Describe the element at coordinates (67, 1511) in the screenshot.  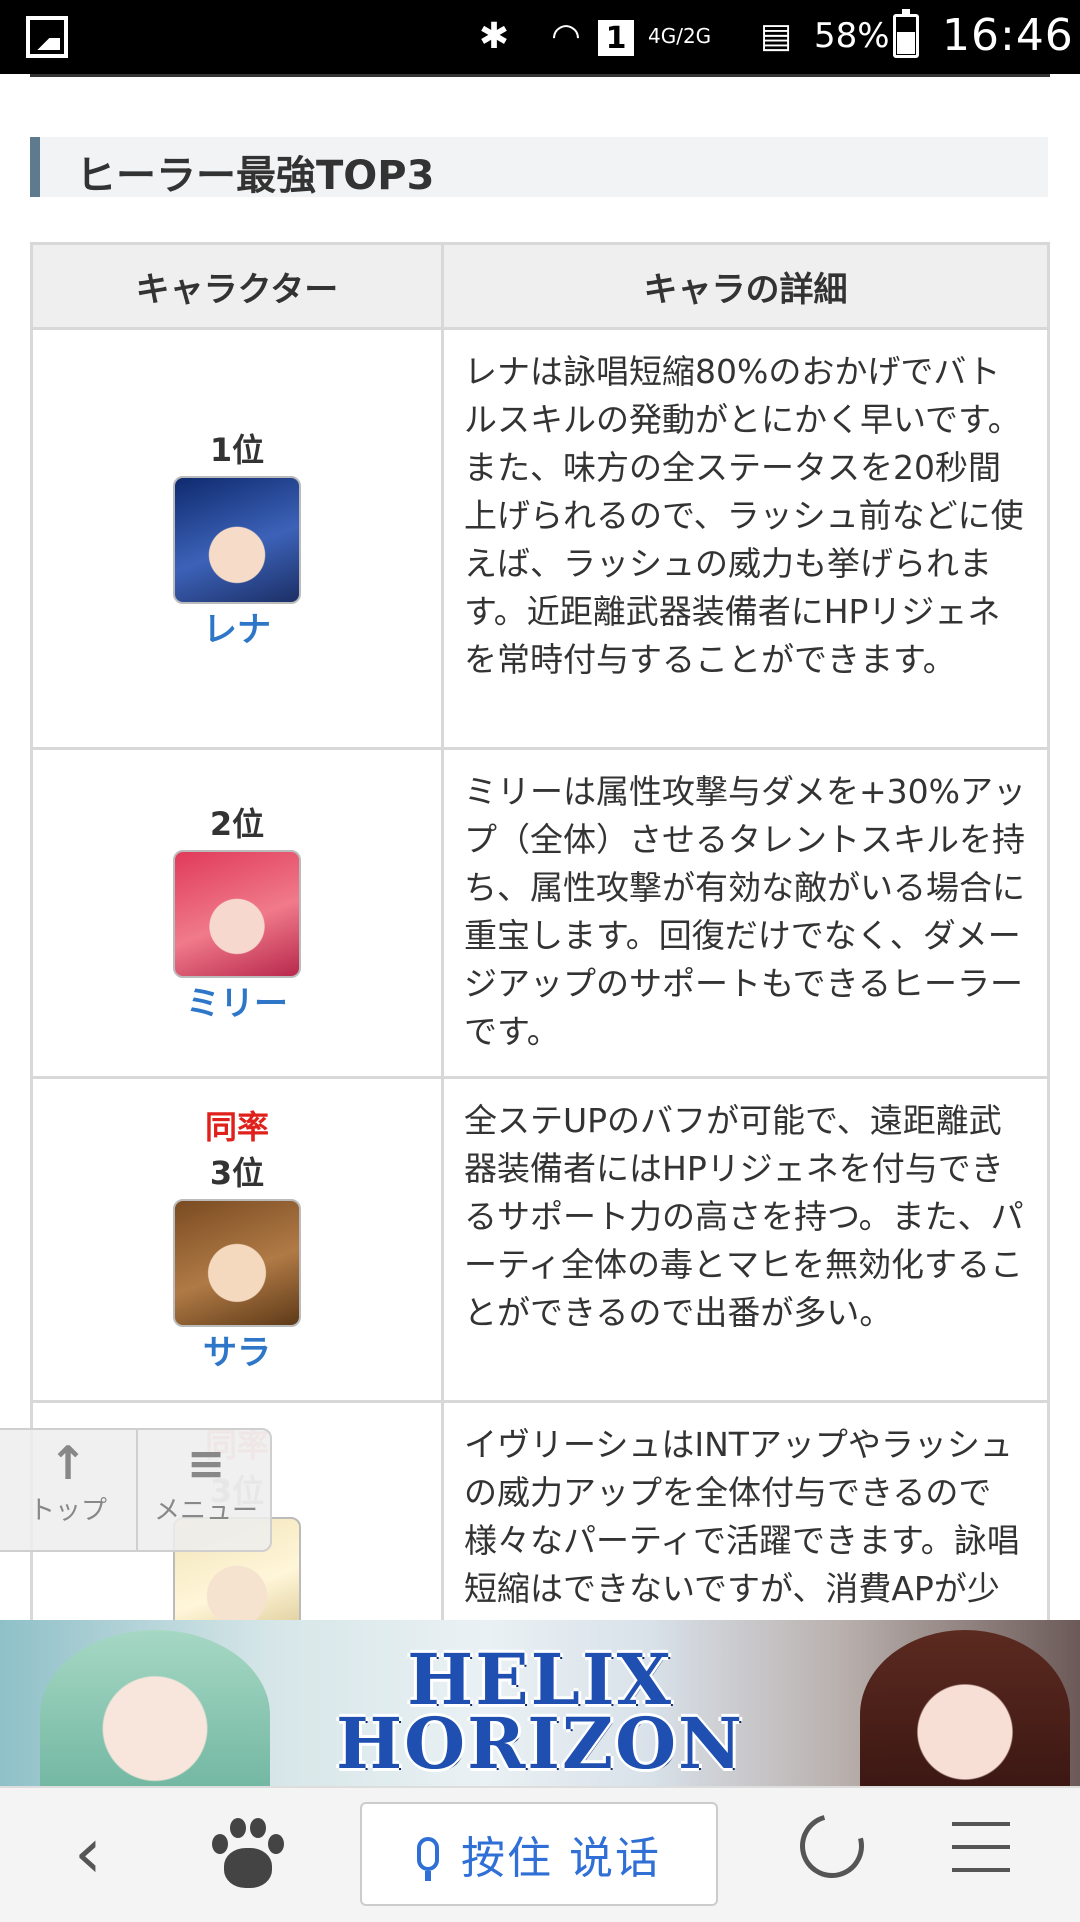
I see `top-label: トップ` at that location.